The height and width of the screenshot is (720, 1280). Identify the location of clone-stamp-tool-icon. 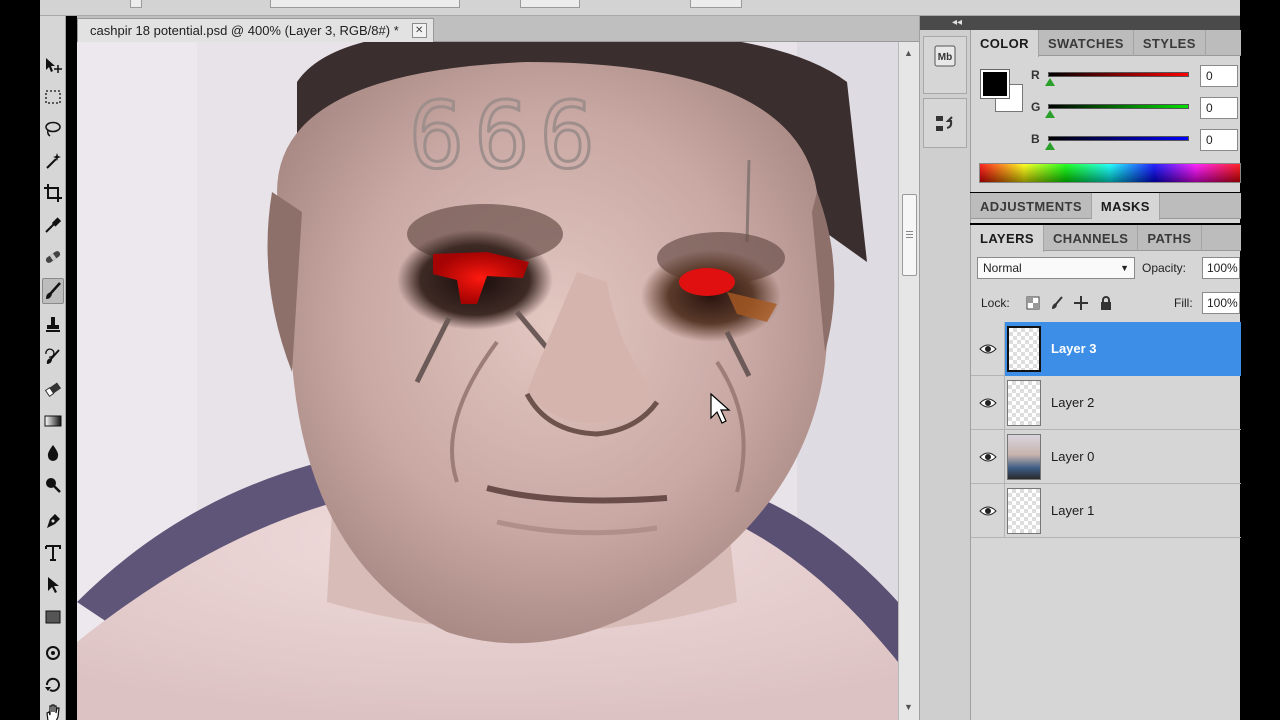
(53, 325).